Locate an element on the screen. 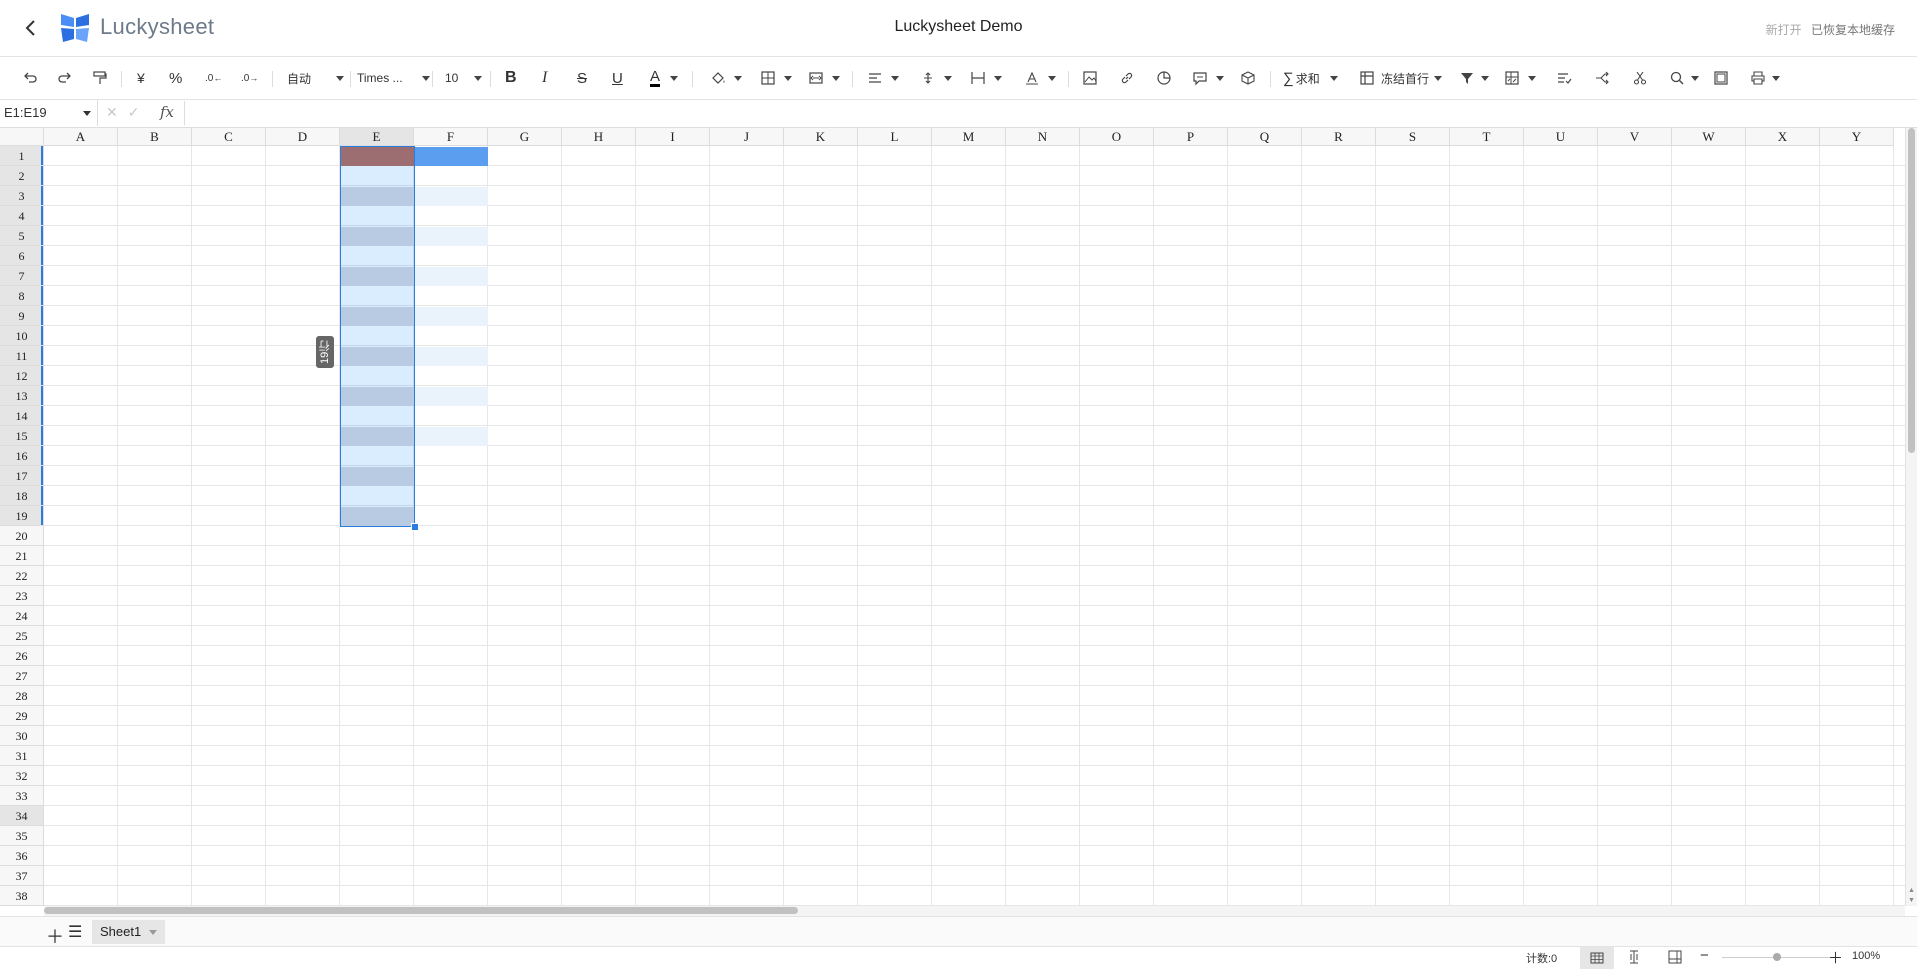  normal-view-button is located at coordinates (1597, 958).